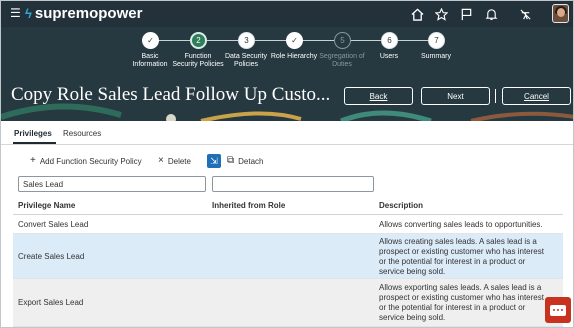 The width and height of the screenshot is (574, 328). Describe the element at coordinates (466, 14) in the screenshot. I see `flag-icon` at that location.